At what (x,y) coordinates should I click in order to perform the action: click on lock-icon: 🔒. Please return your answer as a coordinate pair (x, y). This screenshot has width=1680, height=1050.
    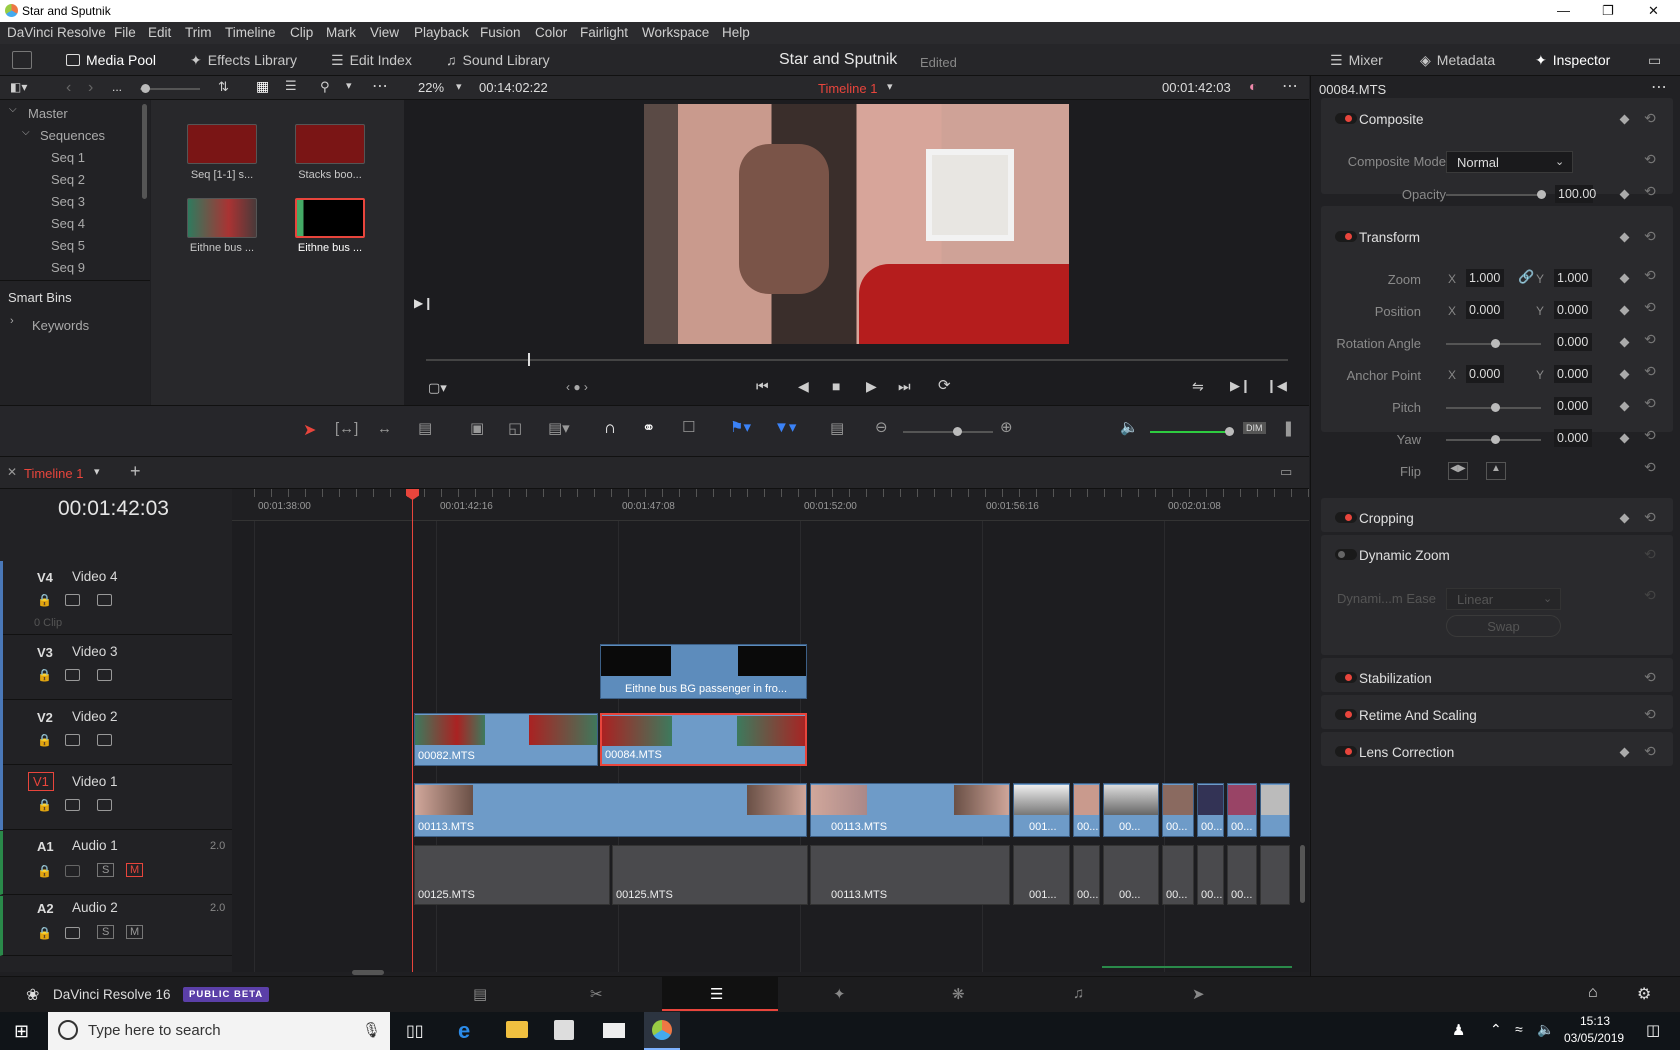
    Looking at the image, I should click on (44, 600).